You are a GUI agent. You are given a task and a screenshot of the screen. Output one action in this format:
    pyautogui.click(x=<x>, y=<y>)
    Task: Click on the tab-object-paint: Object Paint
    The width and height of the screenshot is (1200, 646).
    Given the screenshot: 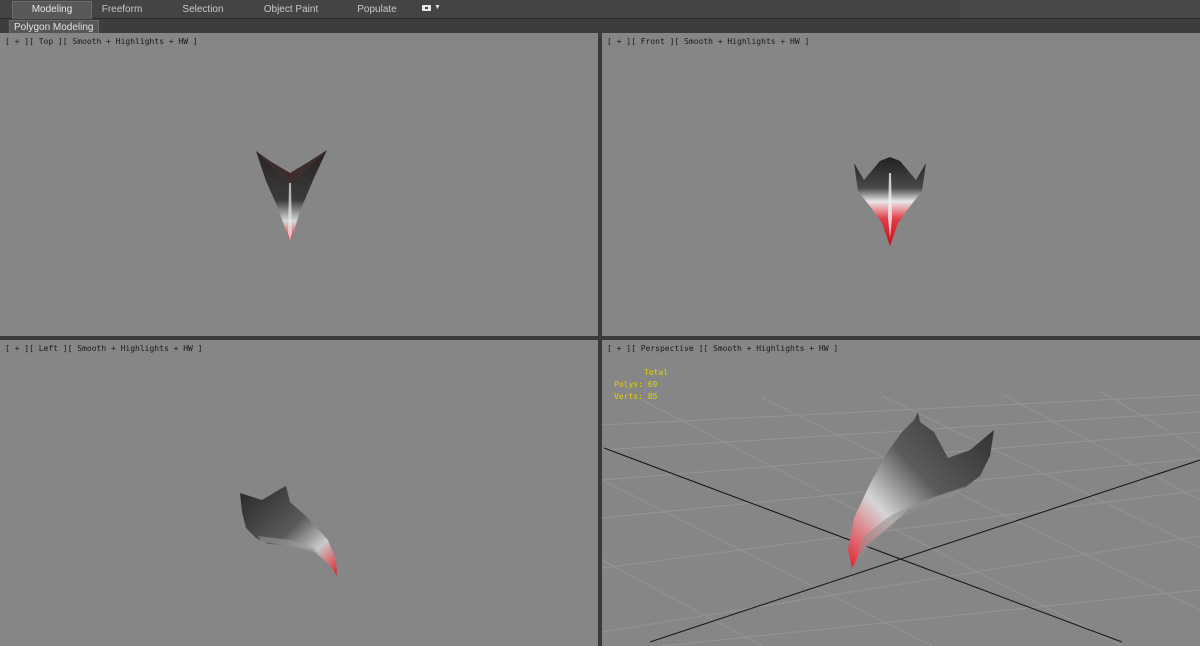 What is the action you would take?
    pyautogui.click(x=291, y=9)
    